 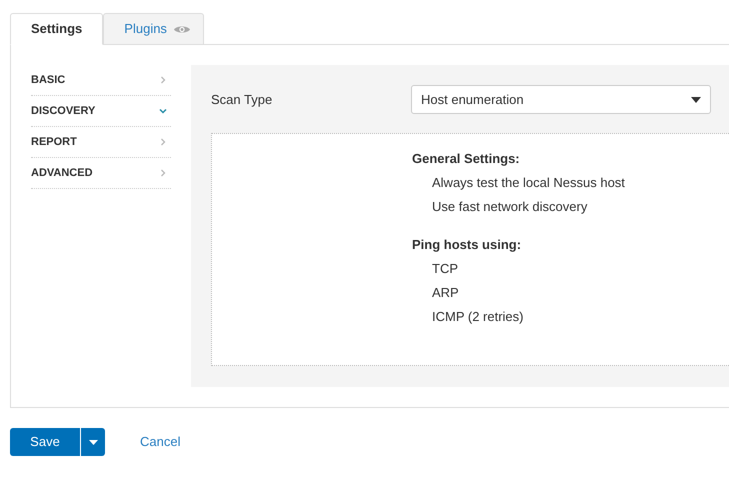 What do you see at coordinates (467, 245) in the screenshot?
I see `section-heading: Ping hosts using:` at bounding box center [467, 245].